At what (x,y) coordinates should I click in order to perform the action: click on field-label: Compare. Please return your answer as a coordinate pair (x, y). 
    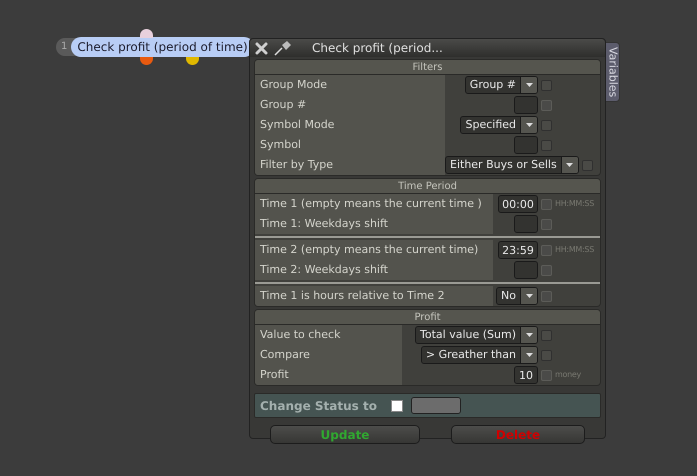
    Looking at the image, I should click on (328, 355).